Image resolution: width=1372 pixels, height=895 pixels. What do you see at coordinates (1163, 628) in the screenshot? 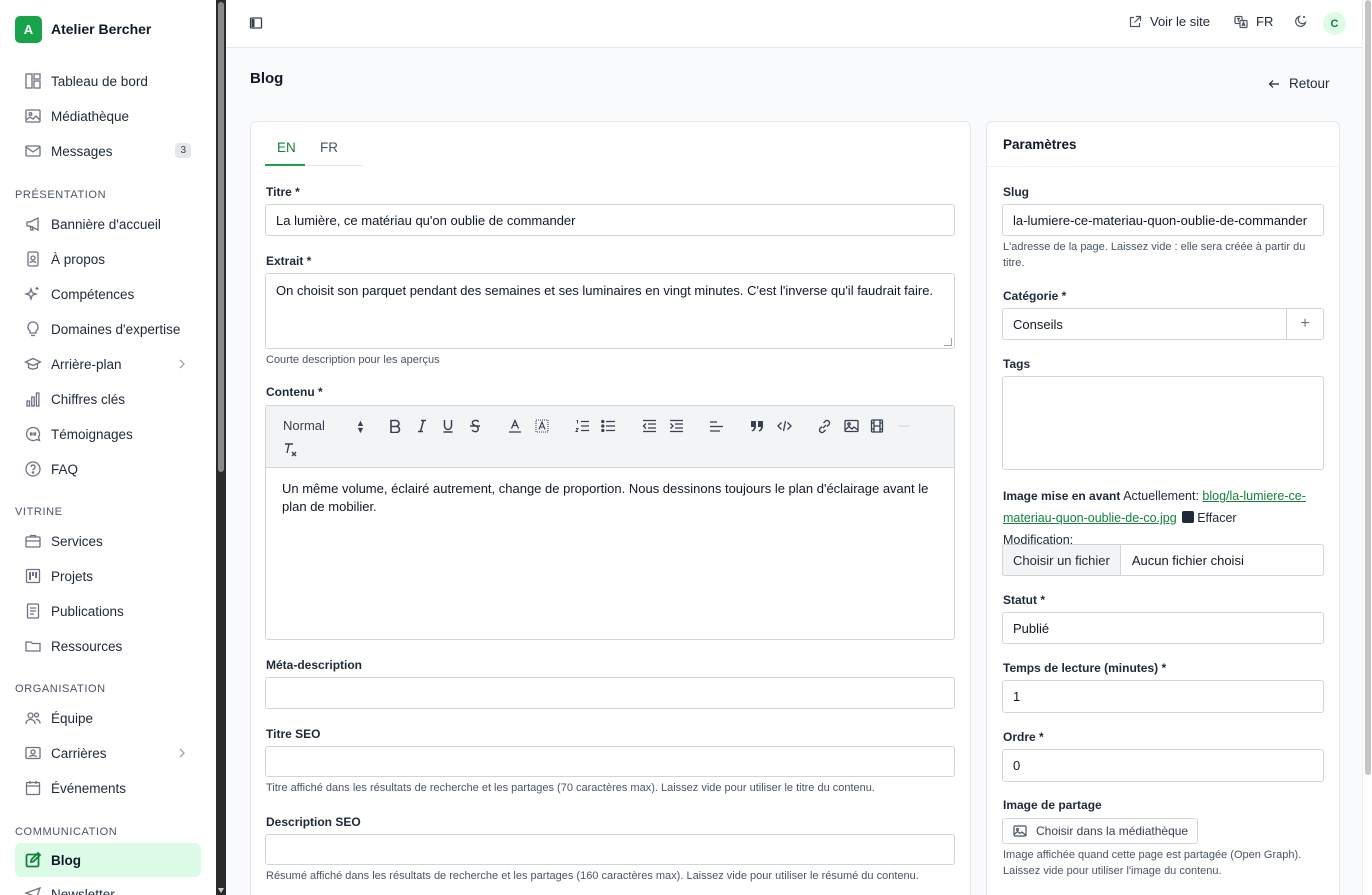
I see `status-select: Publié` at bounding box center [1163, 628].